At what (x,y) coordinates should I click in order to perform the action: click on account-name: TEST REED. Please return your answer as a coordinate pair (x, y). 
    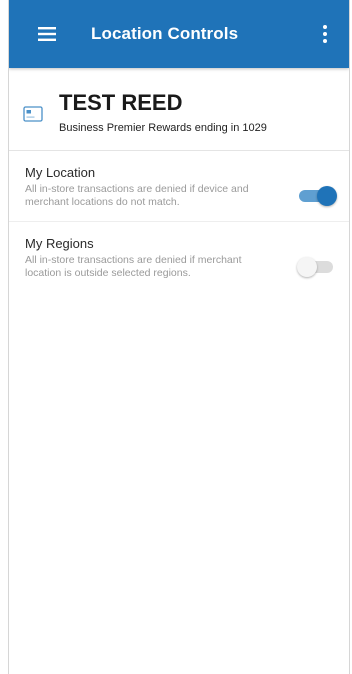
    Looking at the image, I should click on (121, 102).